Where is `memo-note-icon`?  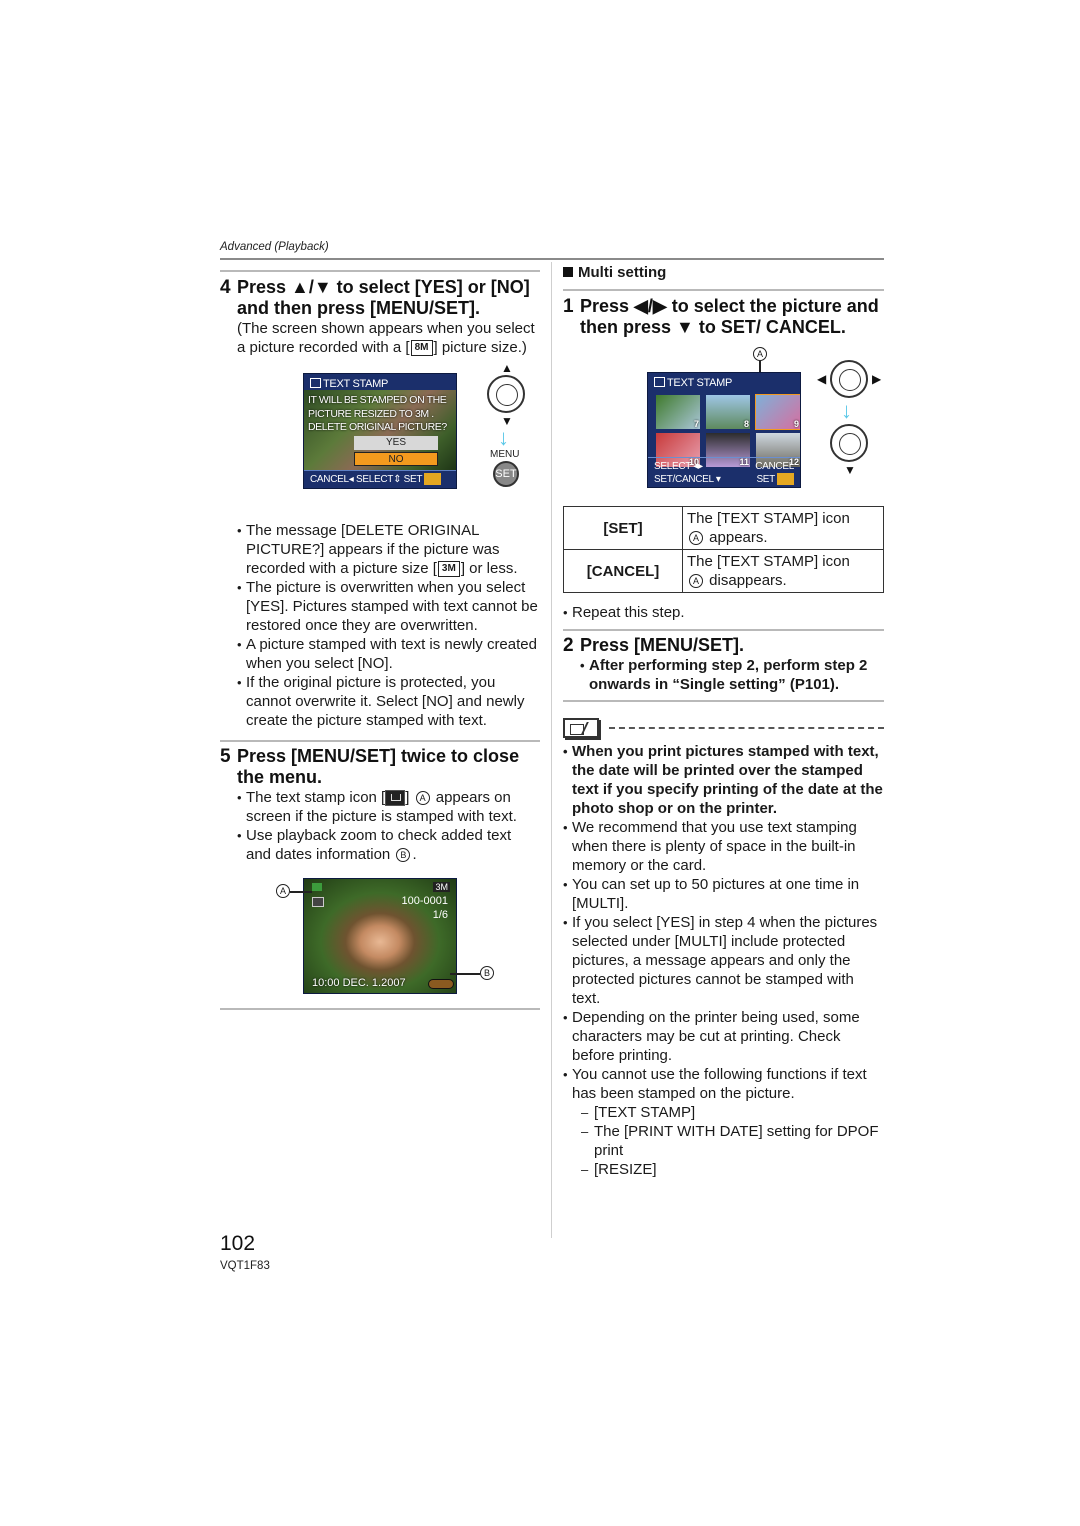 memo-note-icon is located at coordinates (581, 728).